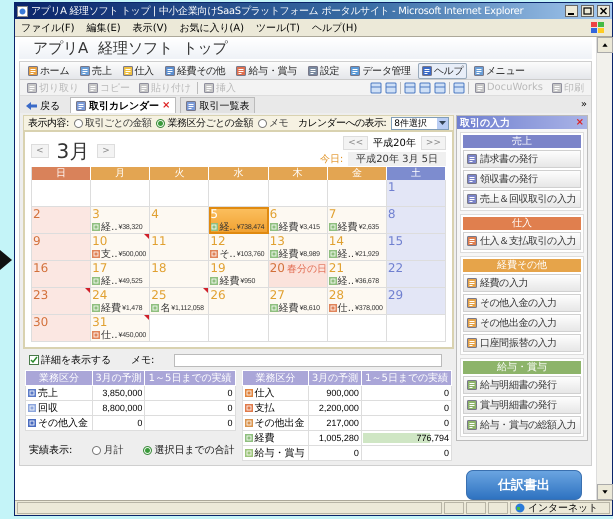 This screenshot has width=613, height=519. Describe the element at coordinates (604, 268) in the screenshot. I see `vertical-scrollbar` at that location.